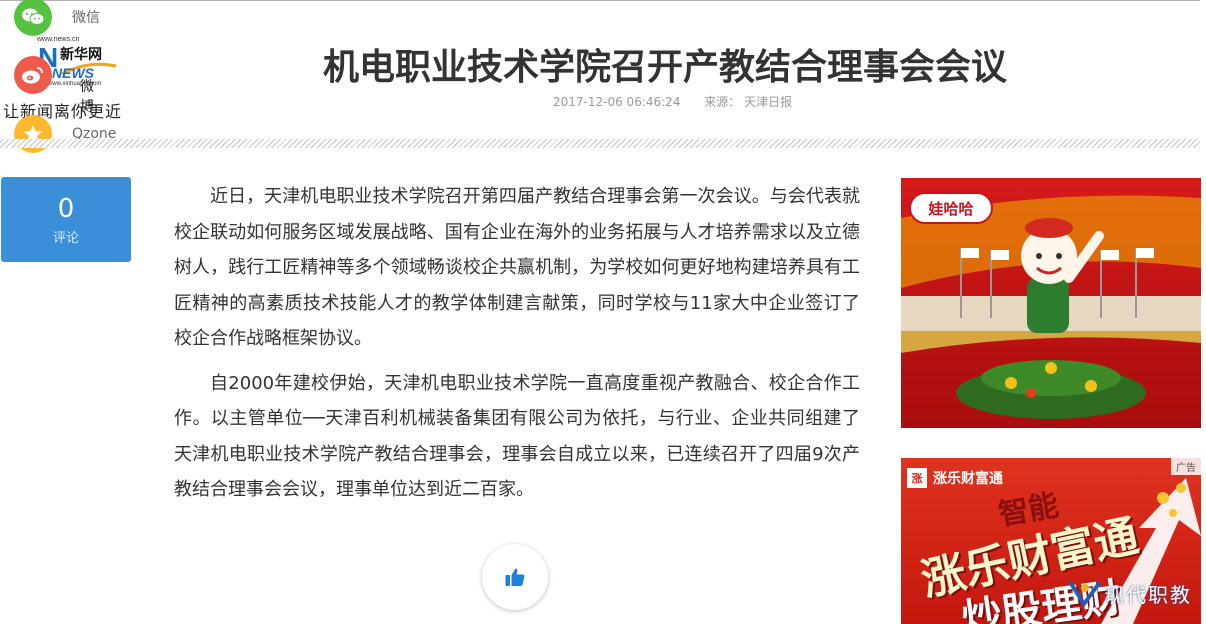 This screenshot has width=1206, height=624. What do you see at coordinates (1148, 594) in the screenshot?
I see `watermark-text: 现代职教` at bounding box center [1148, 594].